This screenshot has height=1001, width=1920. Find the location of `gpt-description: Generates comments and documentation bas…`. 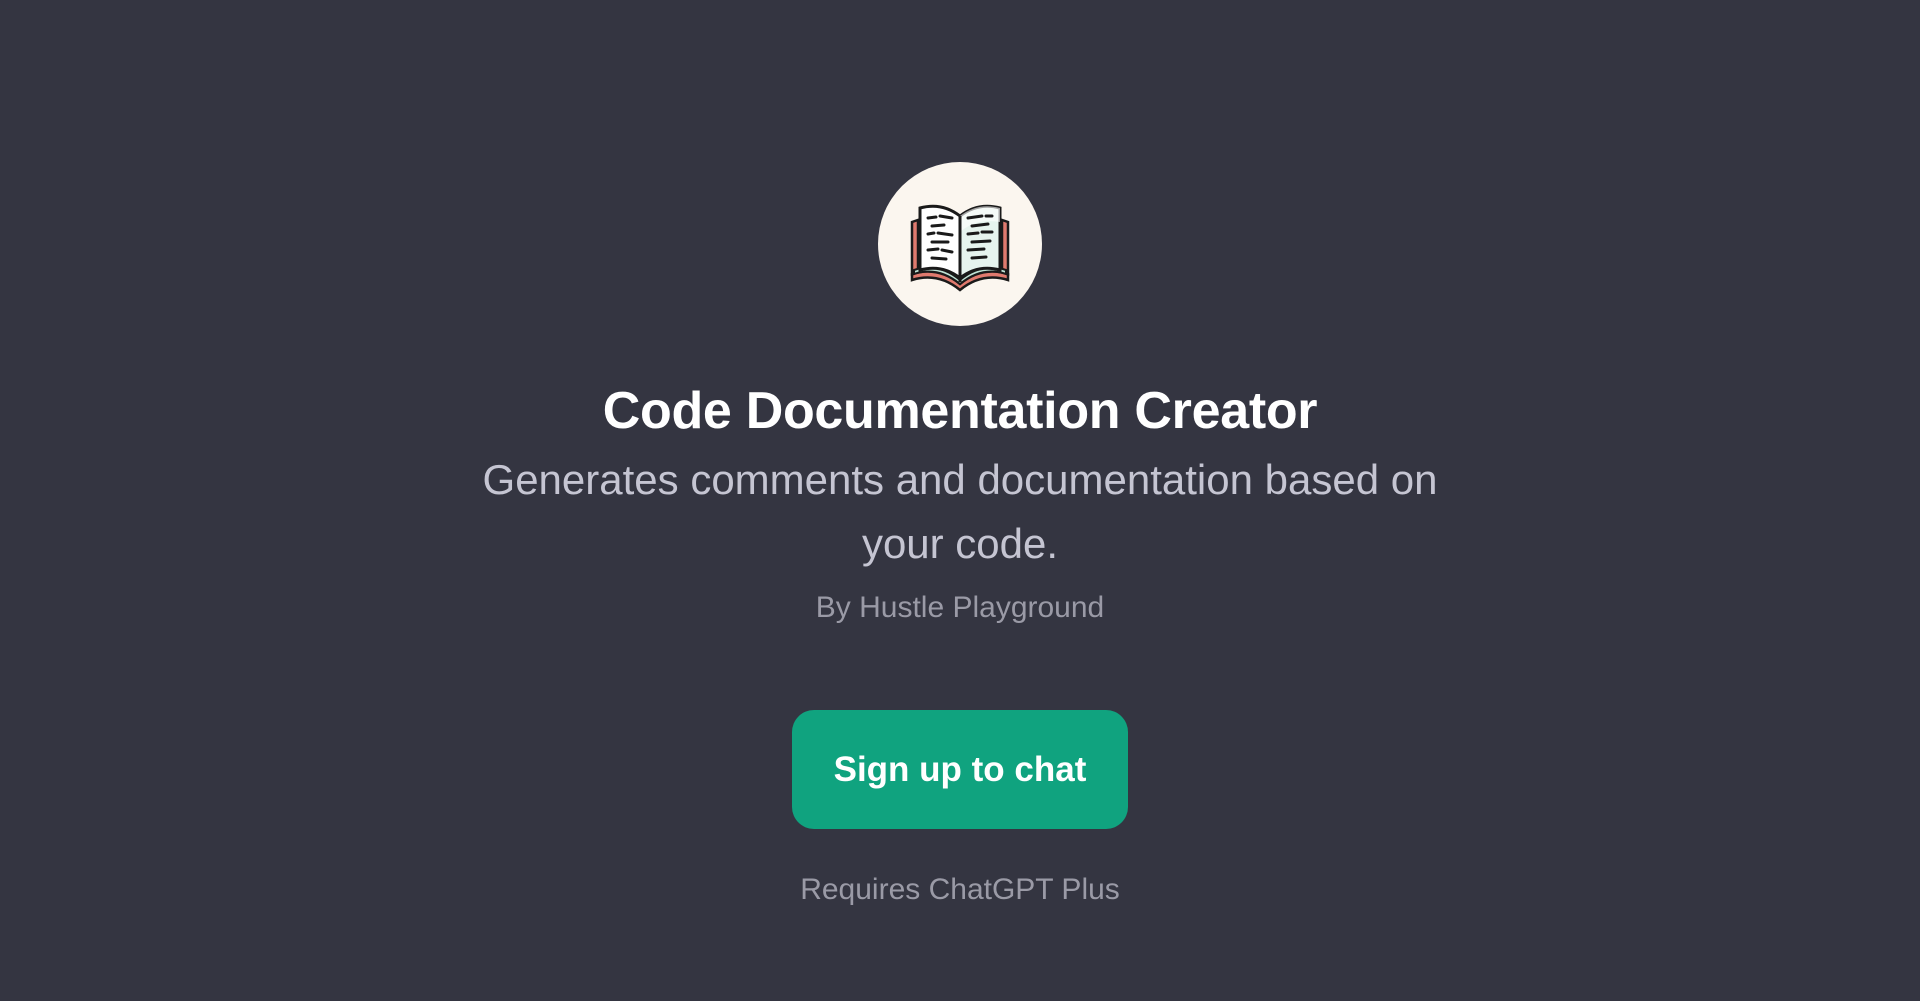

gpt-description: Generates comments and documentation bas… is located at coordinates (960, 511).